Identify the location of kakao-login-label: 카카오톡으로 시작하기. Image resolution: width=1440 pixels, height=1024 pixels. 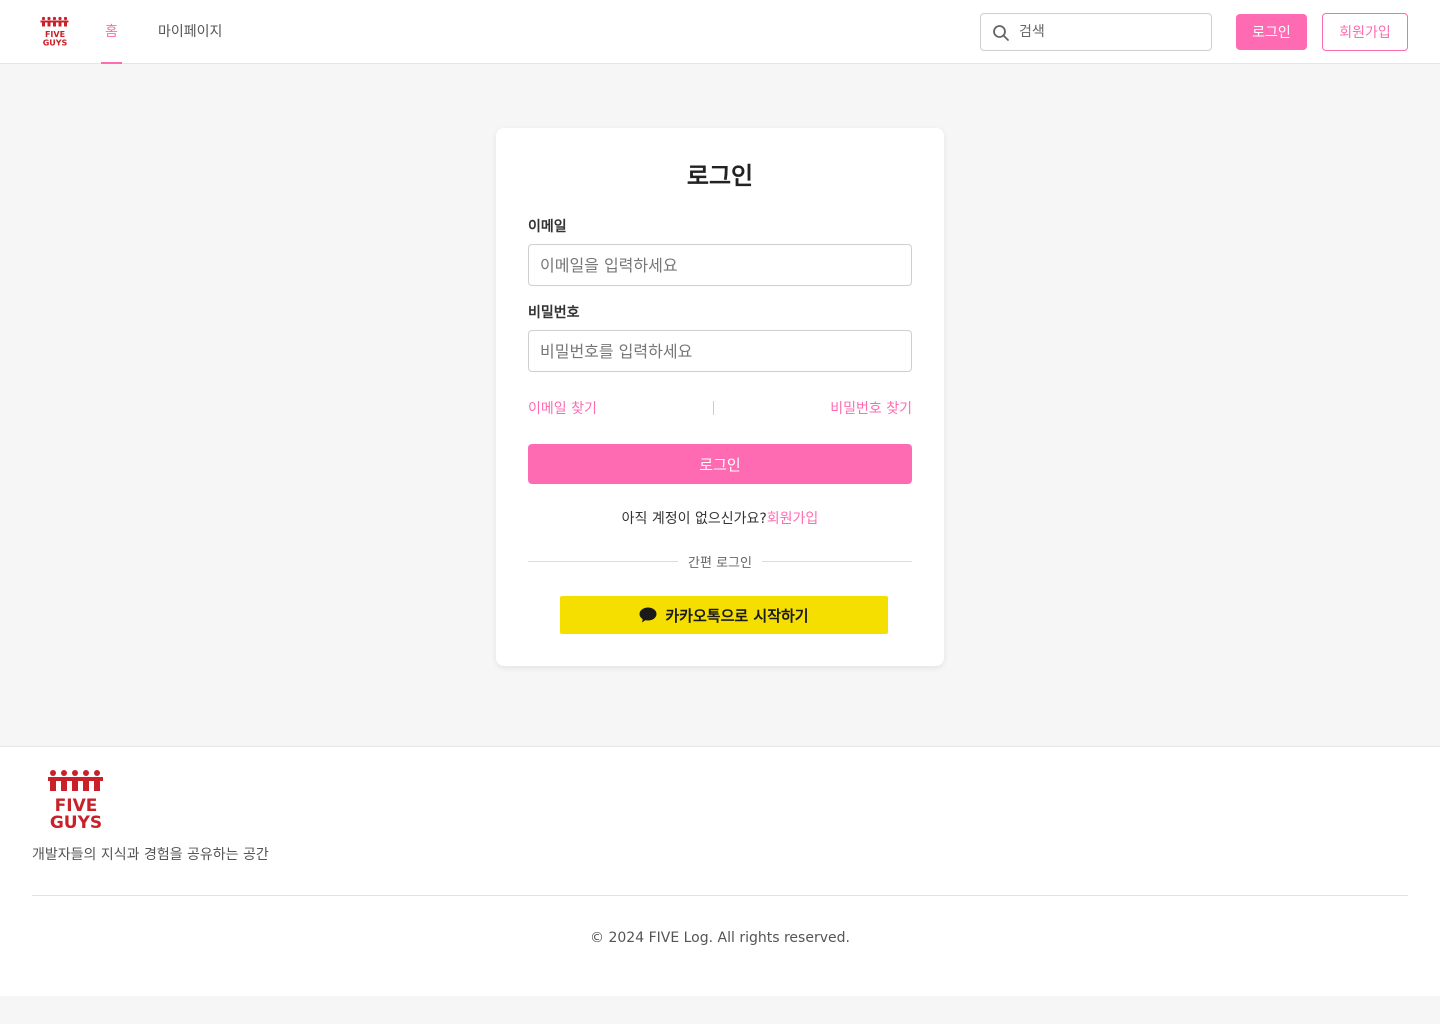
(737, 615).